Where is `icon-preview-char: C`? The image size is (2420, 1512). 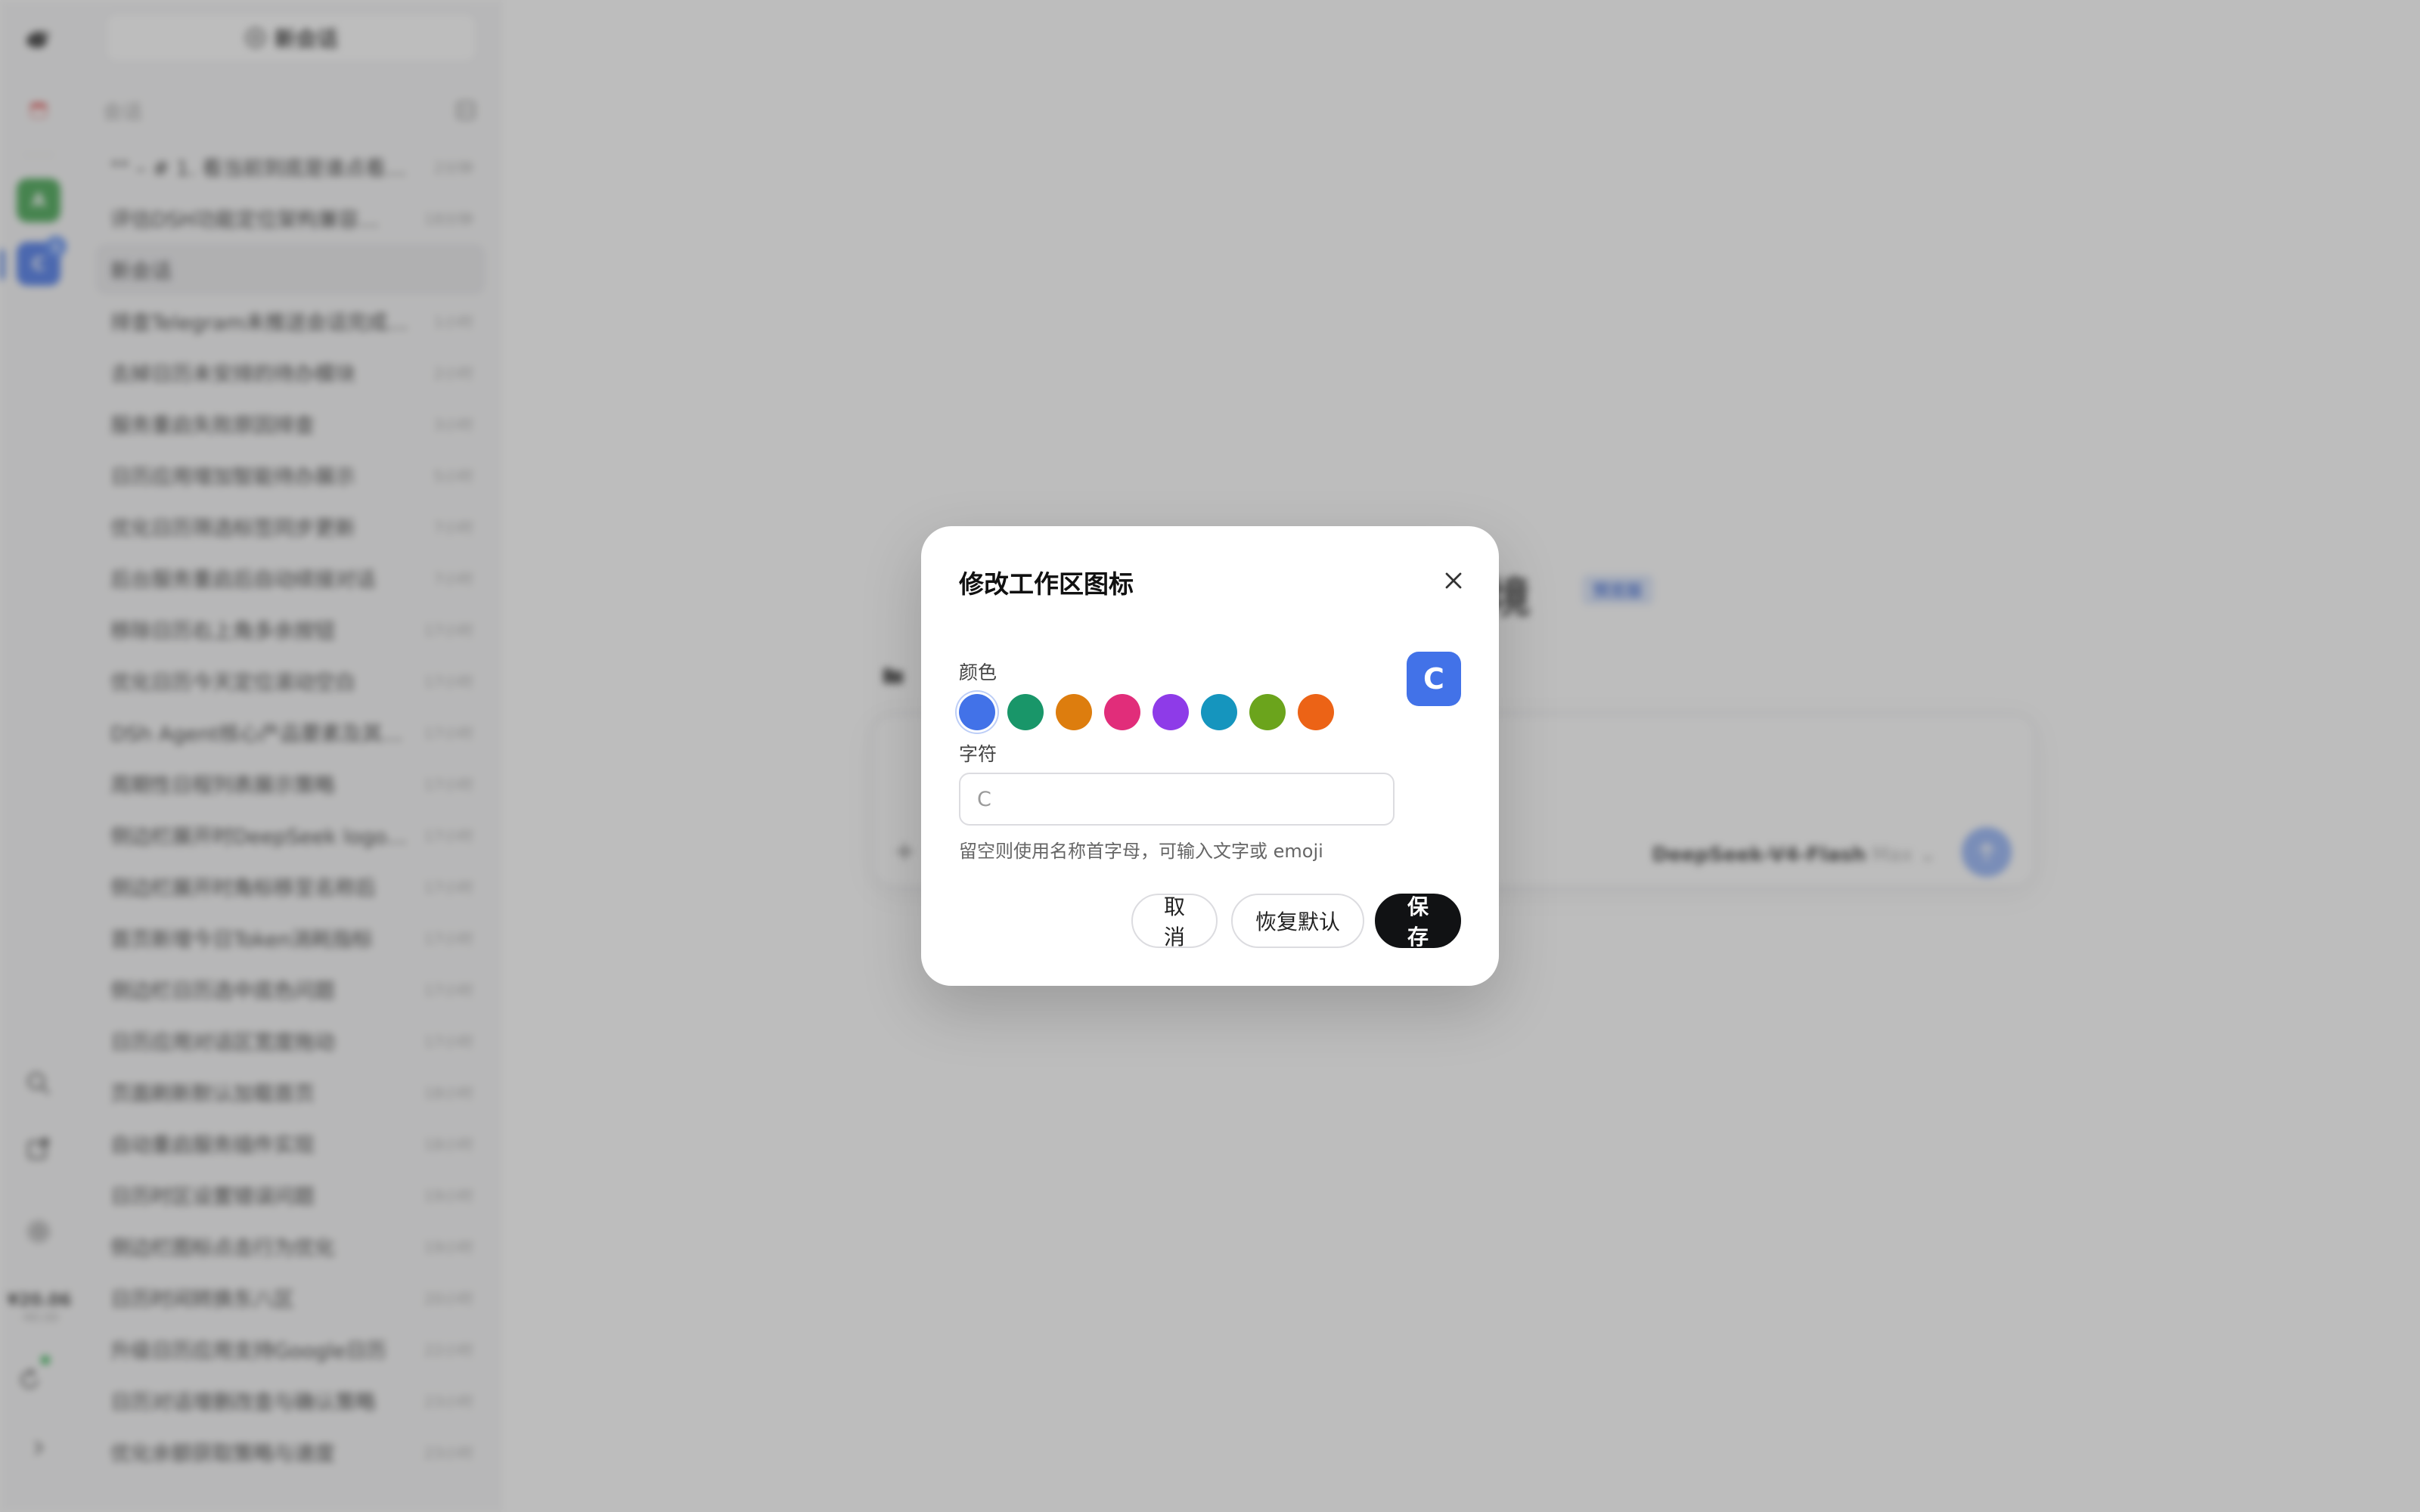 icon-preview-char: C is located at coordinates (1433, 679).